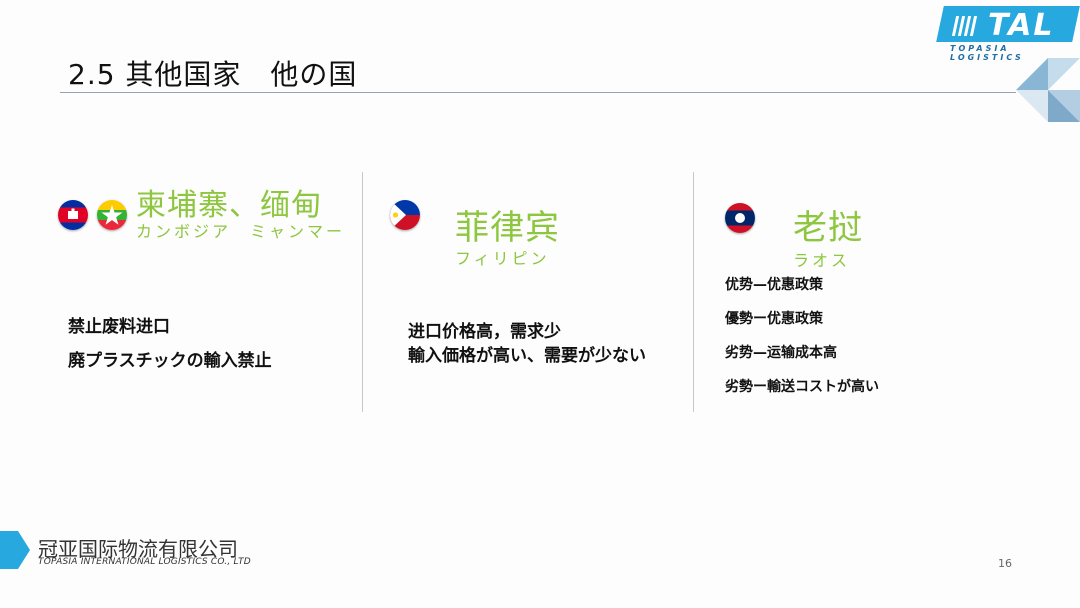 The image size is (1080, 608). What do you see at coordinates (828, 228) in the screenshot?
I see `heading-laos-cn: 老挝` at bounding box center [828, 228].